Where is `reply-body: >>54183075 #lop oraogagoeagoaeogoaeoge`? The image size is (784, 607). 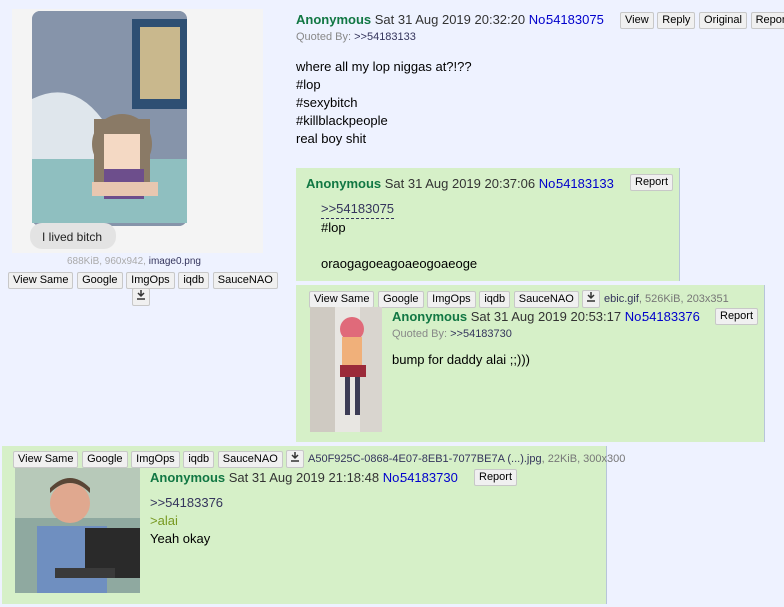
reply-body: >>54183075 #lop oraogagoeagoaeogoaeoge is located at coordinates (399, 236).